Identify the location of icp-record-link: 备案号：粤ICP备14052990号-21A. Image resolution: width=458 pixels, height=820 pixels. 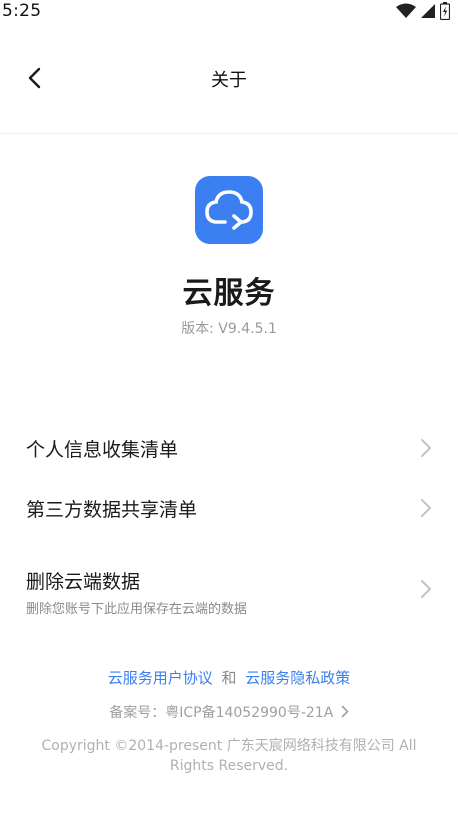
(229, 712).